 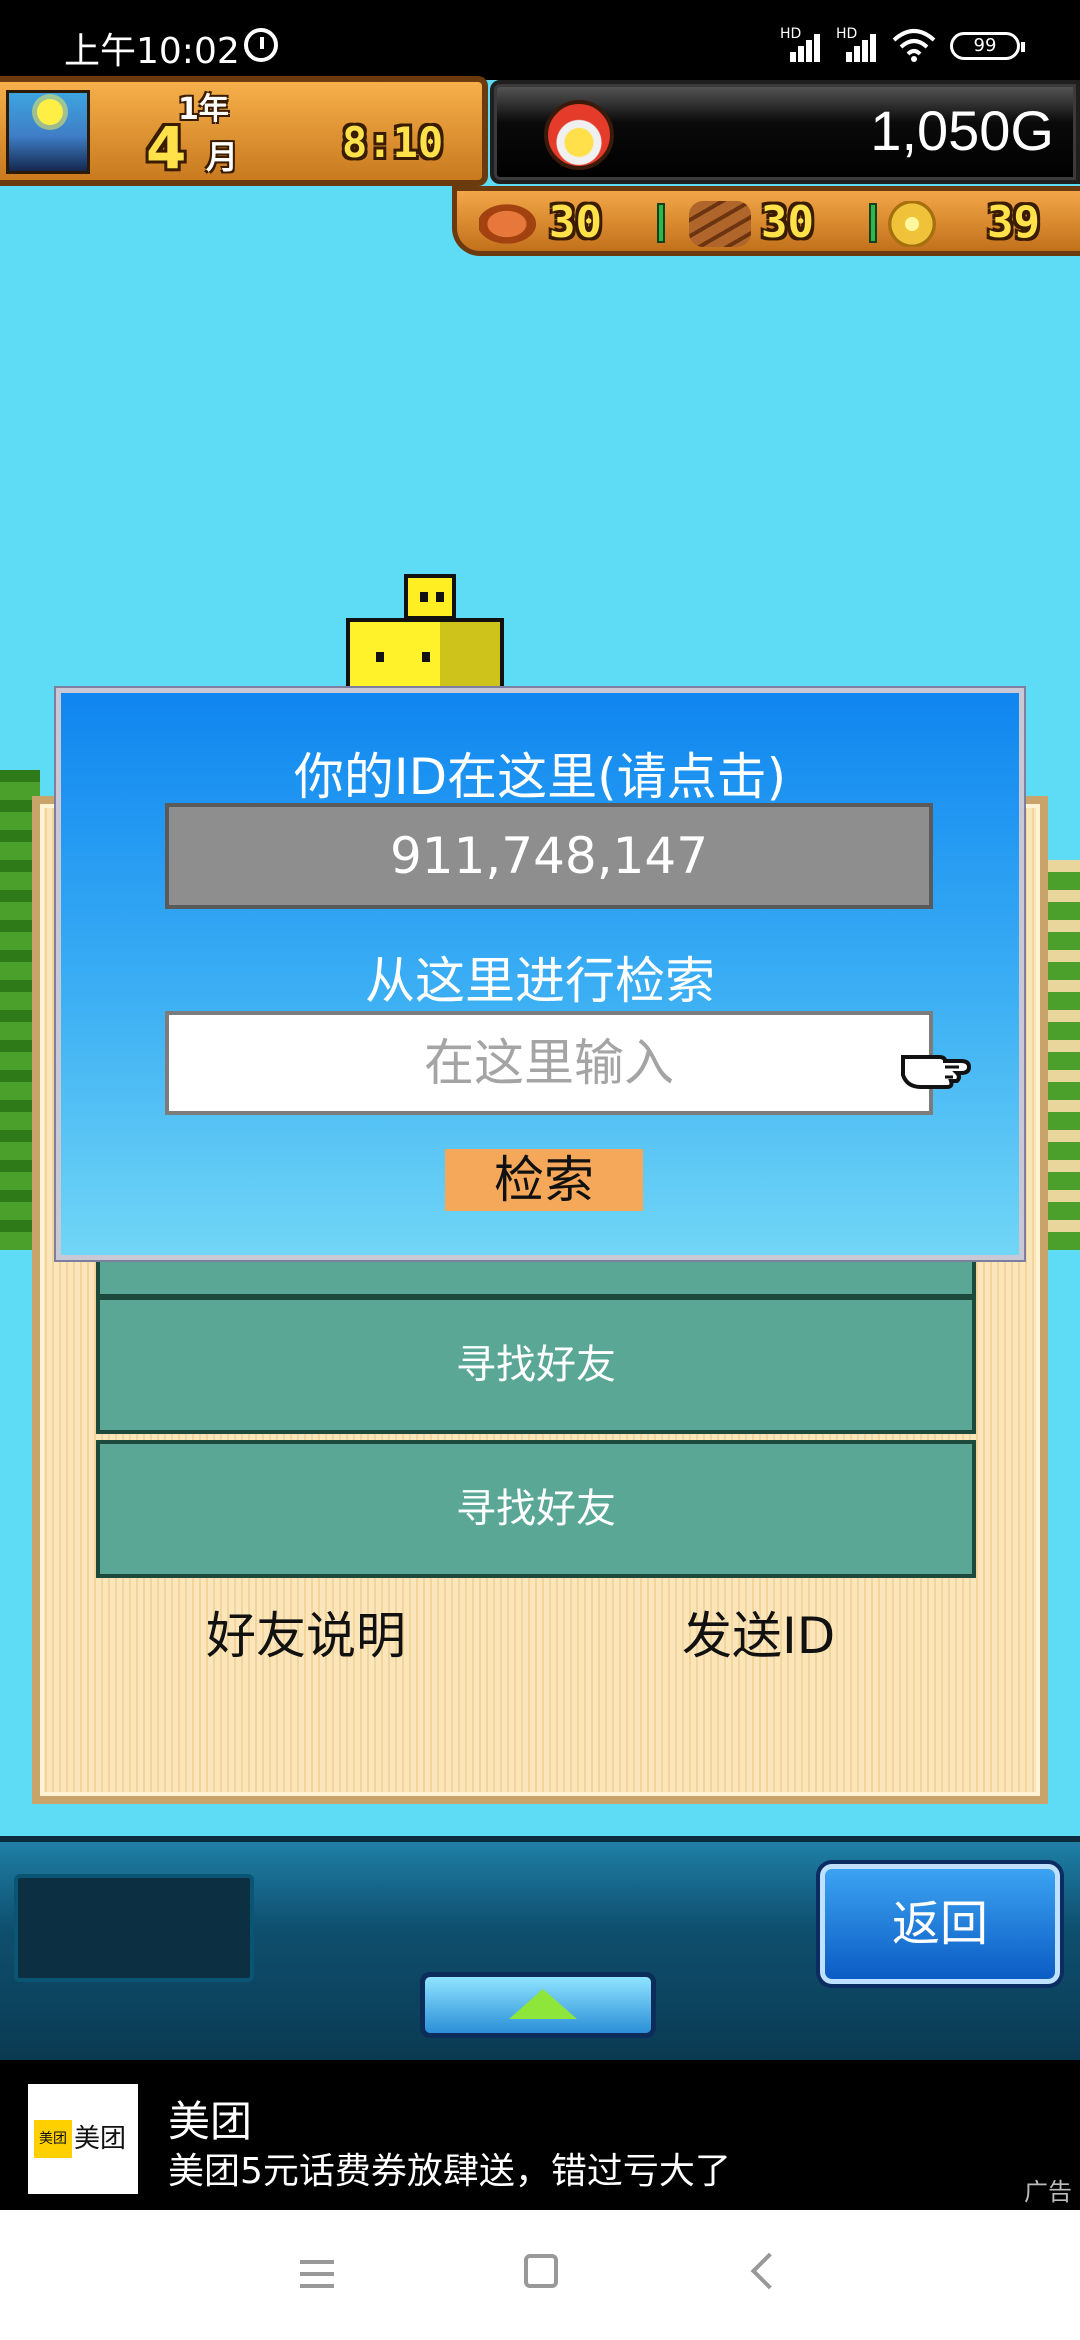 What do you see at coordinates (962, 130) in the screenshot?
I see `gold-amount: 1,050G` at bounding box center [962, 130].